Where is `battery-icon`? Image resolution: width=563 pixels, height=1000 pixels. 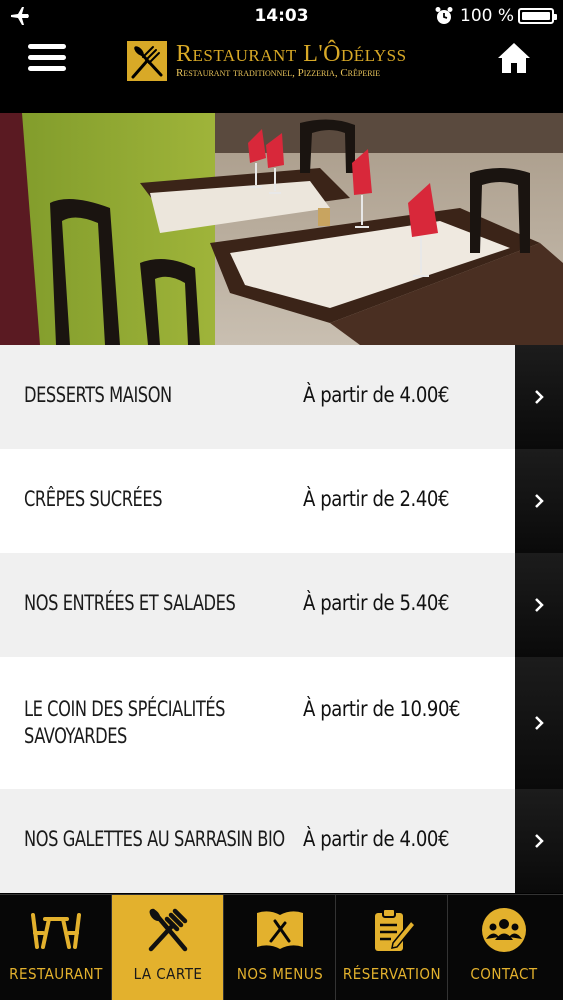 battery-icon is located at coordinates (537, 16).